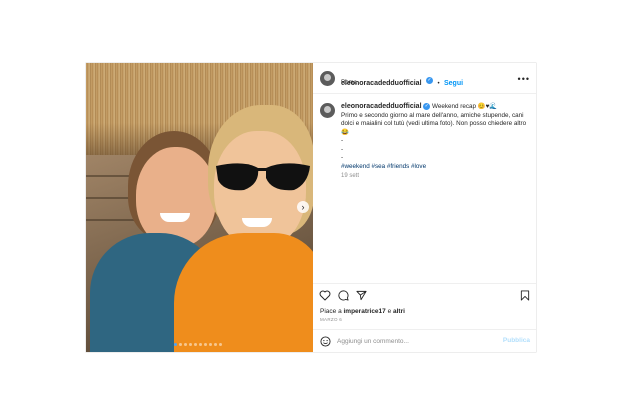 This screenshot has width=622, height=415. I want to click on comment-bar: Pubblica, so click(424, 341).